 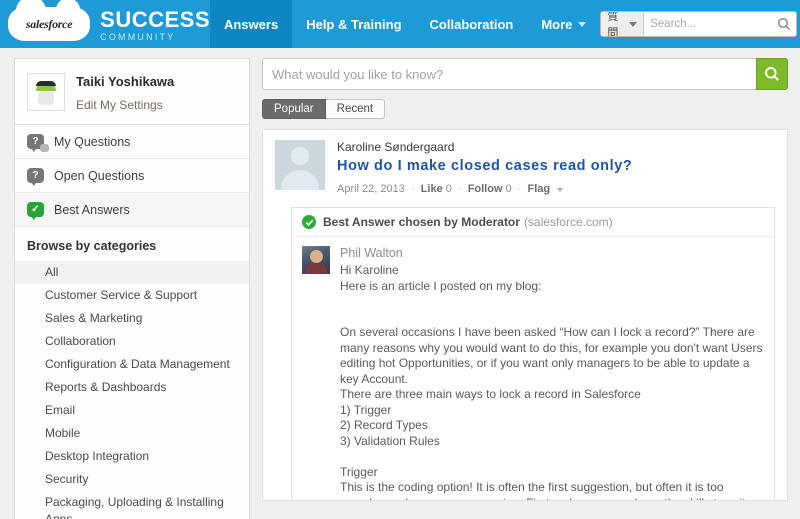 I want to click on browse-by-categories-heading: Browse by categories, so click(x=92, y=246).